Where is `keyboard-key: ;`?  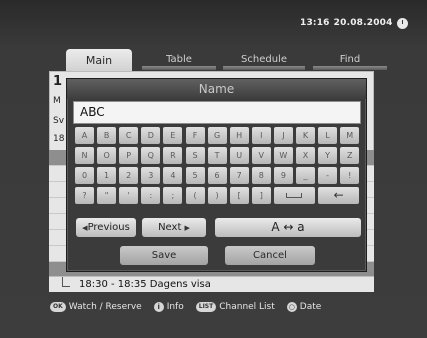
keyboard-key: ; is located at coordinates (173, 195).